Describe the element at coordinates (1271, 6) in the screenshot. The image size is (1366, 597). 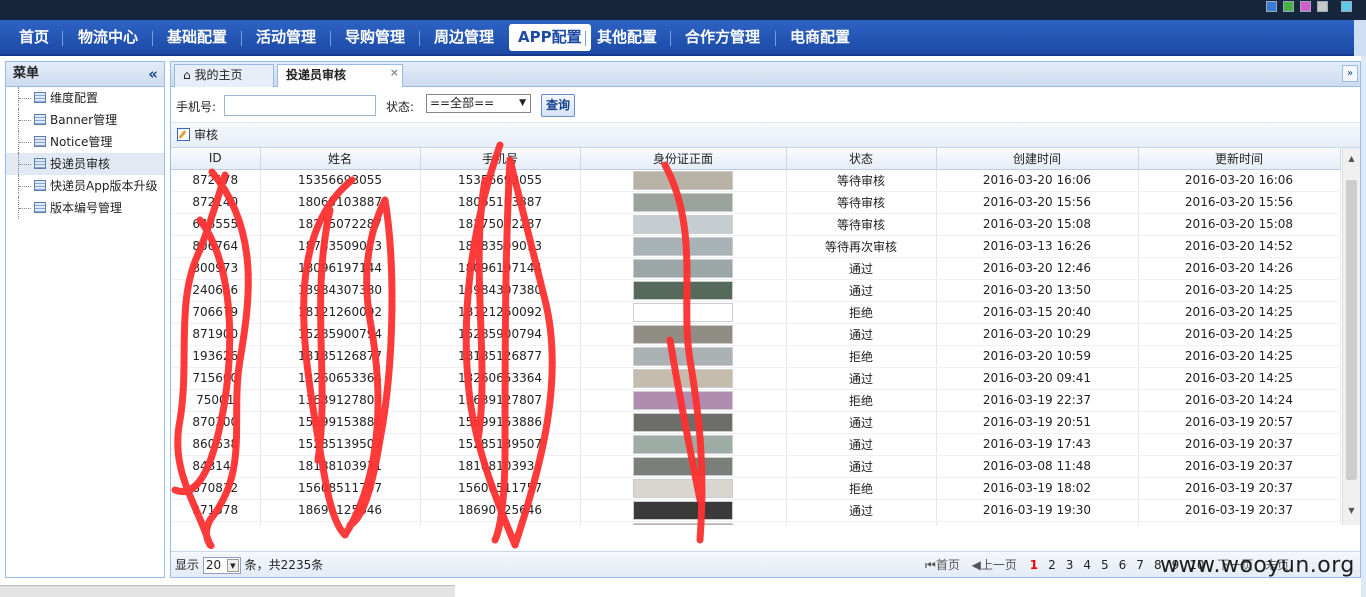
I see `window-button-blue` at that location.